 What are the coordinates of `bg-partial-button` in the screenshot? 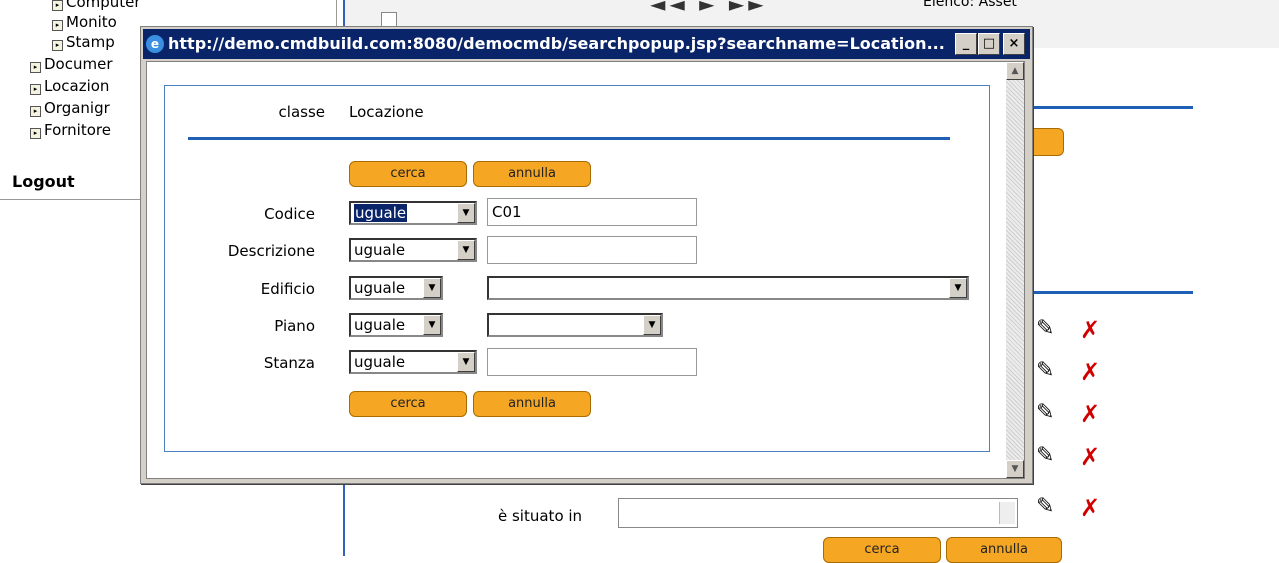 It's located at (1047, 142).